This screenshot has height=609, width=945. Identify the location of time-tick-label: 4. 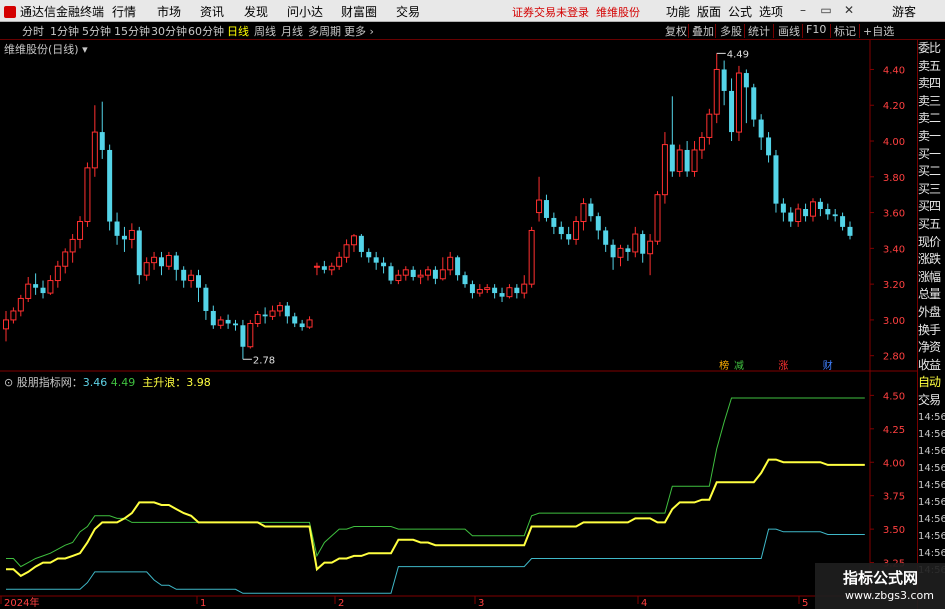
(644, 603).